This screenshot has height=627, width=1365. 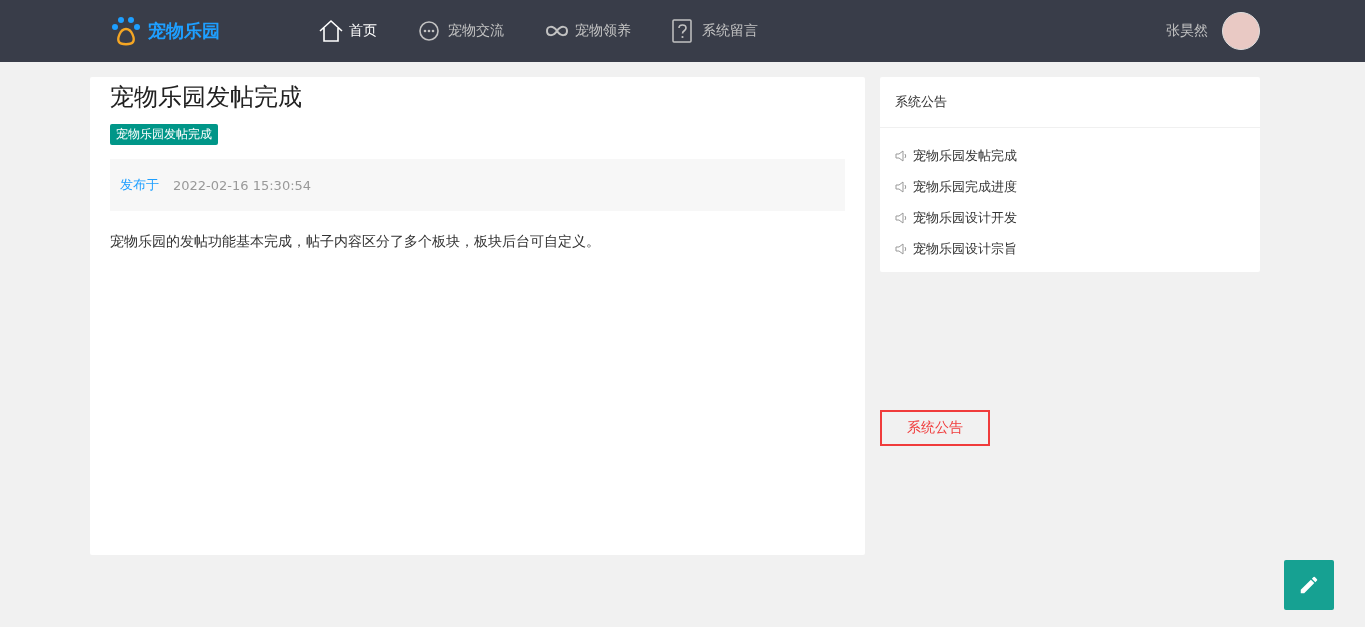 I want to click on nav-link: 首页, so click(x=347, y=31).